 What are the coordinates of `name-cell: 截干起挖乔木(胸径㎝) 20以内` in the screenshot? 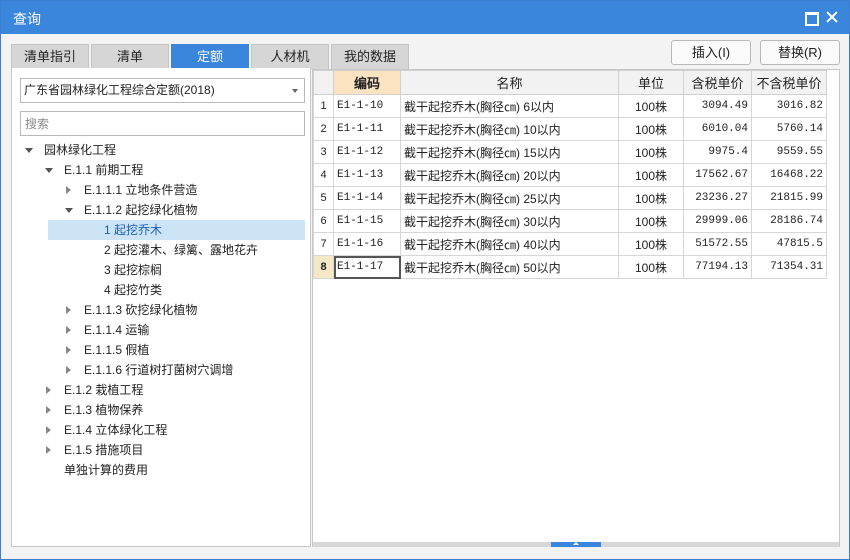 It's located at (509, 175).